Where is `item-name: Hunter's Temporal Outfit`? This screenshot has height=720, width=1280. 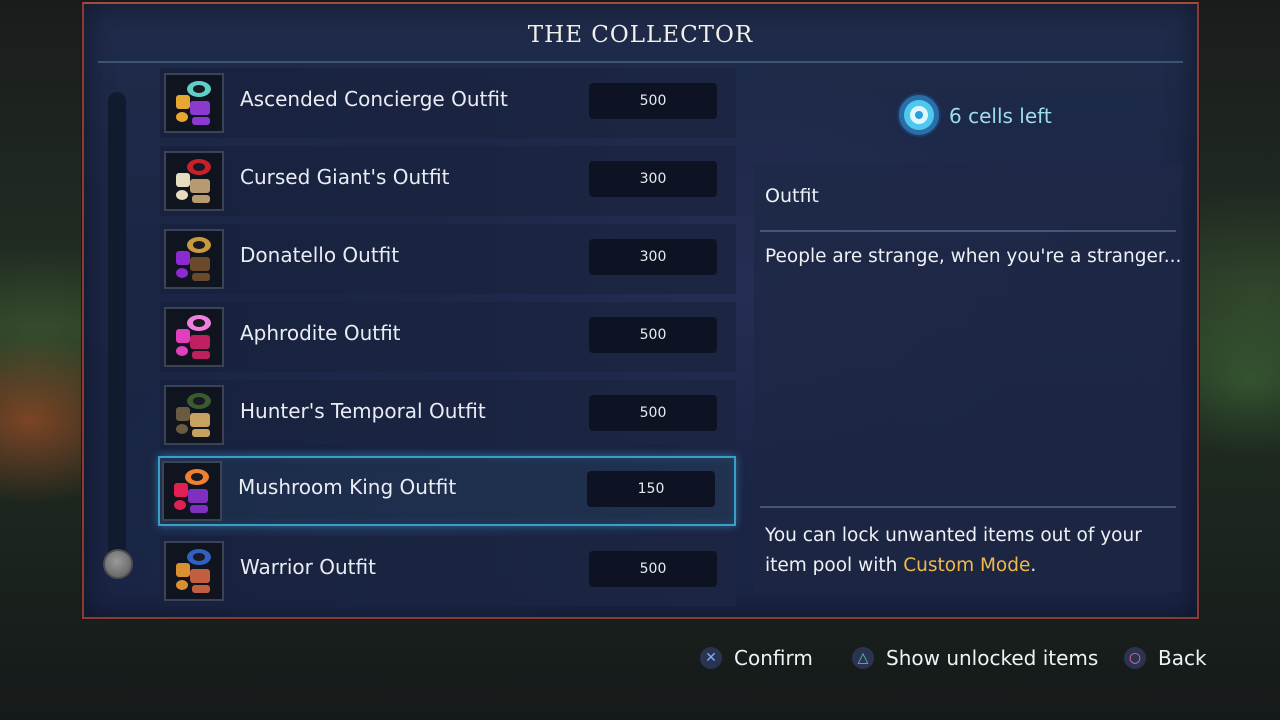 item-name: Hunter's Temporal Outfit is located at coordinates (363, 411).